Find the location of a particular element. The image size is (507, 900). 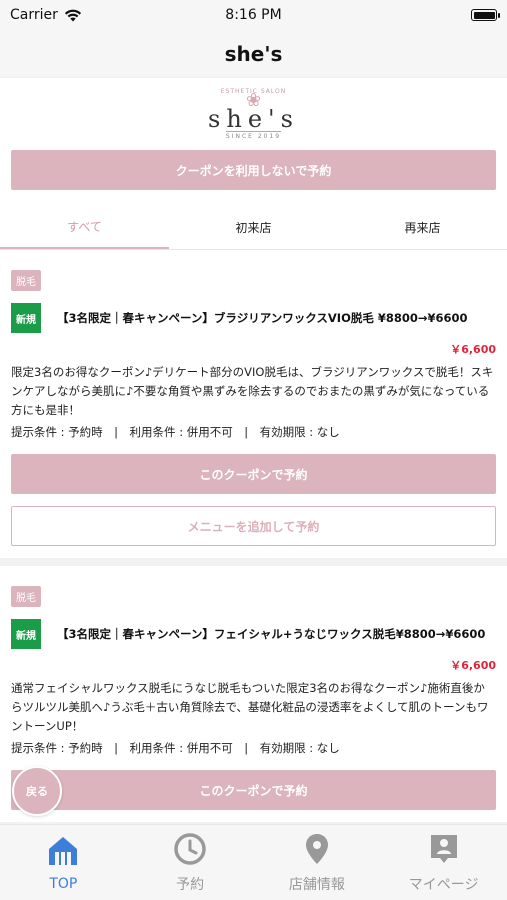

salon-logo: ESTHETIC SALON ❀ she's SINCE 2019 is located at coordinates (253, 114).